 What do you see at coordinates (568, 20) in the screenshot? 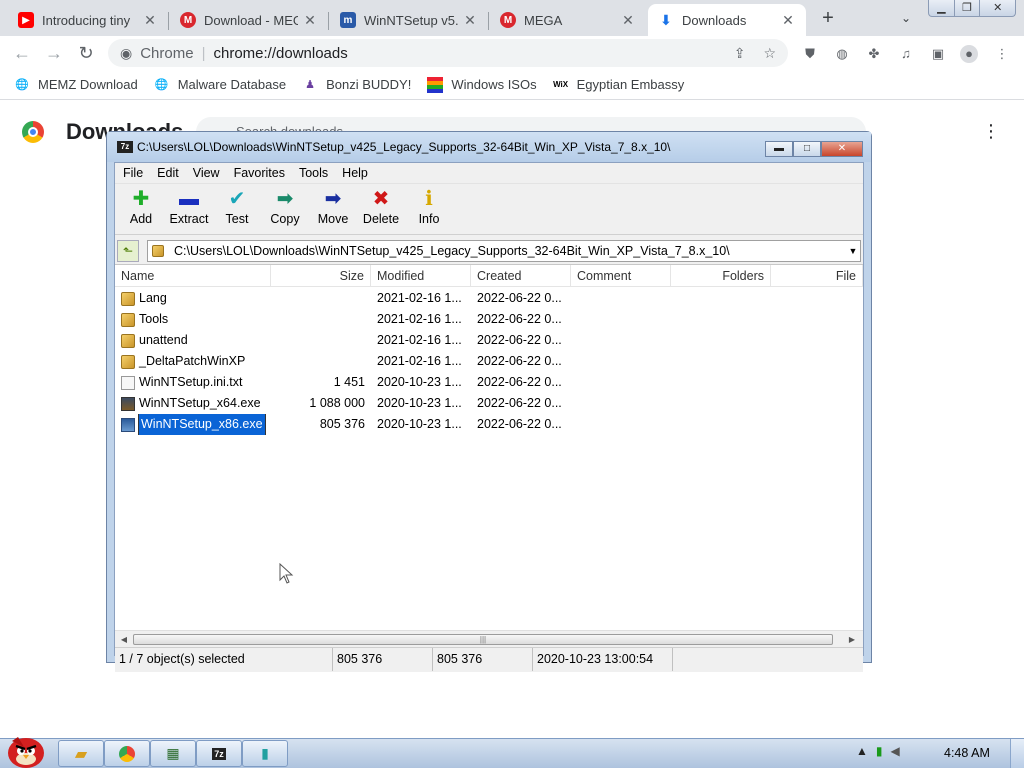
I see `tab-3: M MEGA ✕` at bounding box center [568, 20].